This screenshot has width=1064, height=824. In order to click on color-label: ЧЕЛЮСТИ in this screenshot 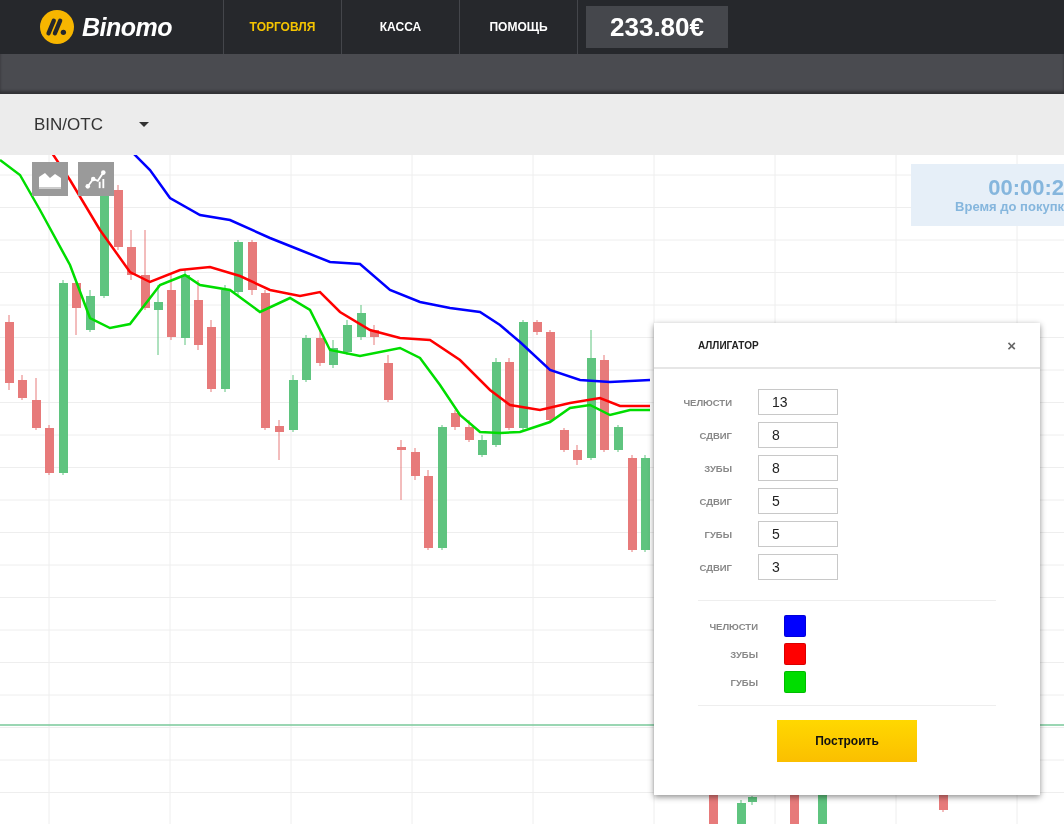, I will do `click(733, 626)`.